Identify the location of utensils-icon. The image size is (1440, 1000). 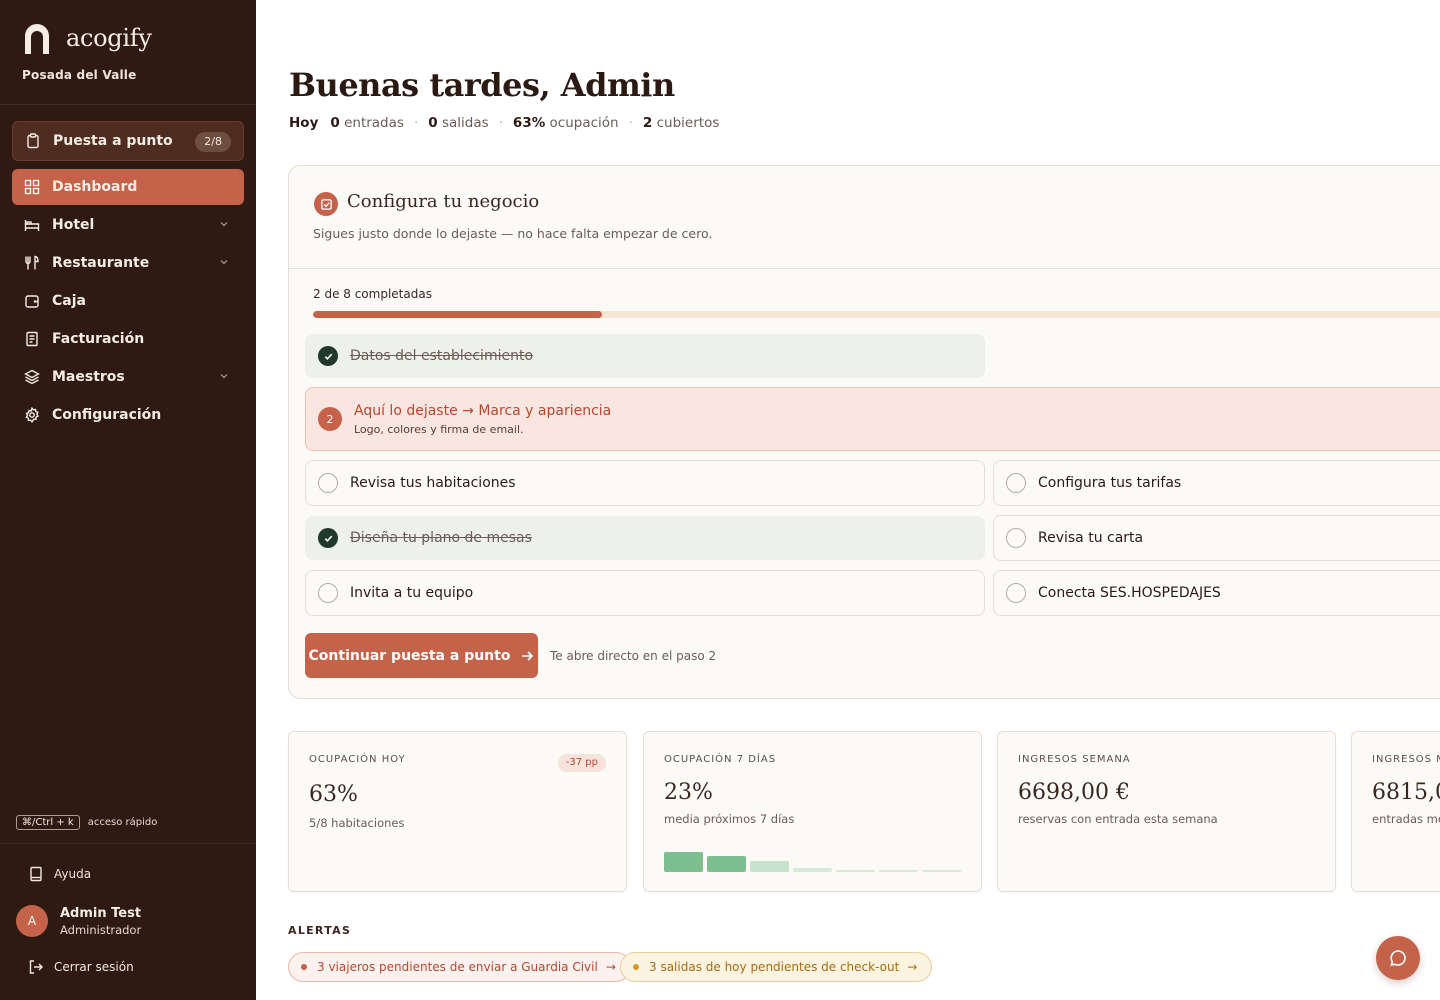
(32, 263).